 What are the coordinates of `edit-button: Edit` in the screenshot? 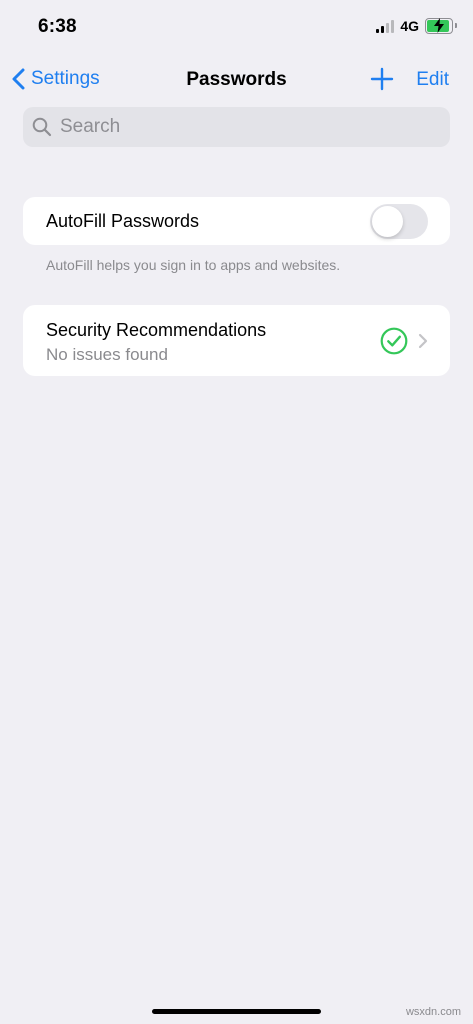 It's located at (432, 80).